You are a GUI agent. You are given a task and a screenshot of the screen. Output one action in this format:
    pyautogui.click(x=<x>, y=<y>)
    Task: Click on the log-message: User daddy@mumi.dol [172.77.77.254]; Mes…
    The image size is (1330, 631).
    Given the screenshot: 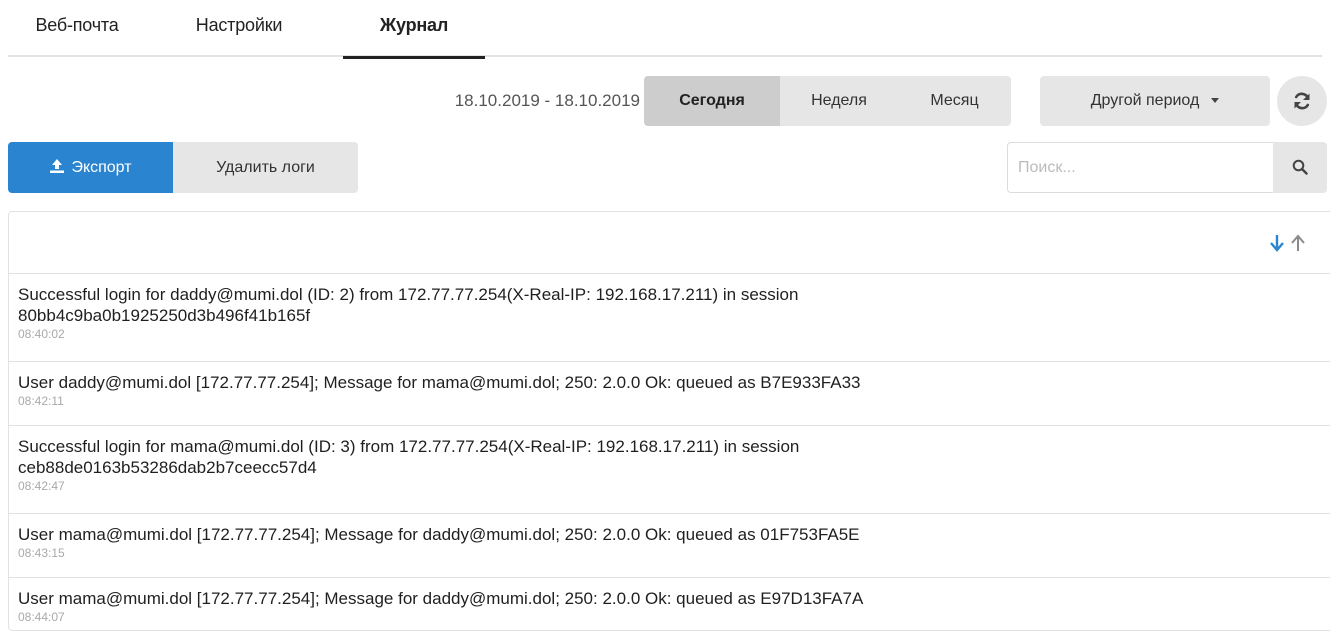 What is the action you would take?
    pyautogui.click(x=439, y=382)
    